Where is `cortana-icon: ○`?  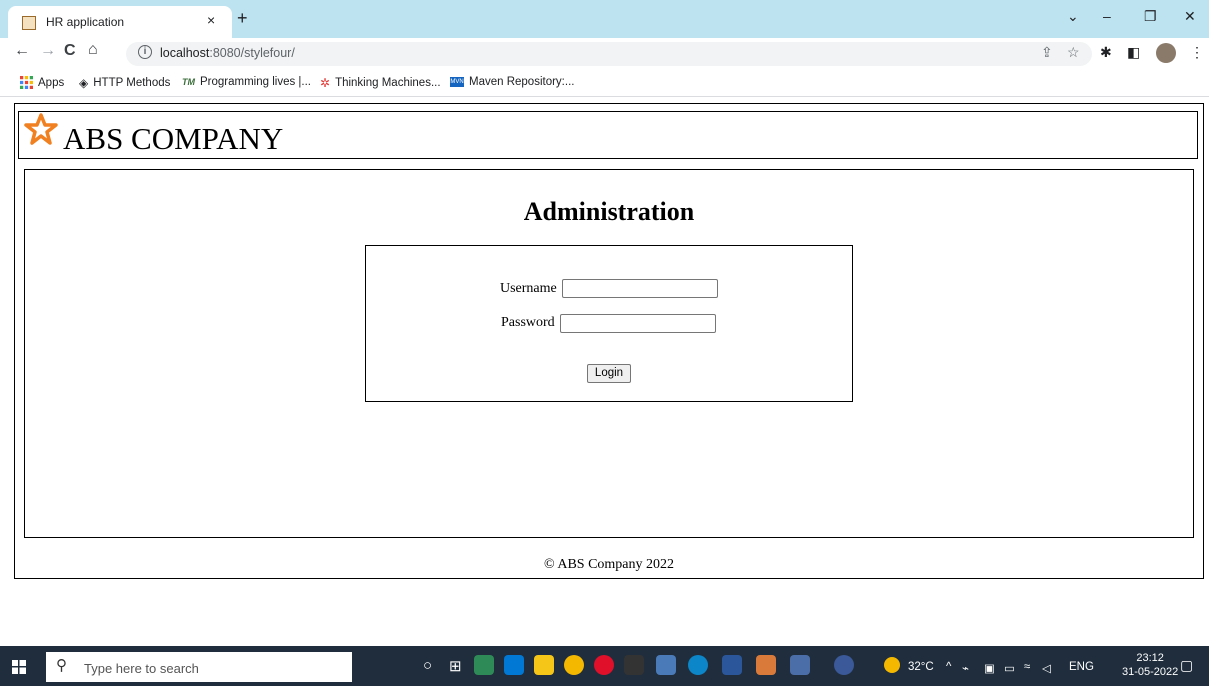 cortana-icon: ○ is located at coordinates (427, 665).